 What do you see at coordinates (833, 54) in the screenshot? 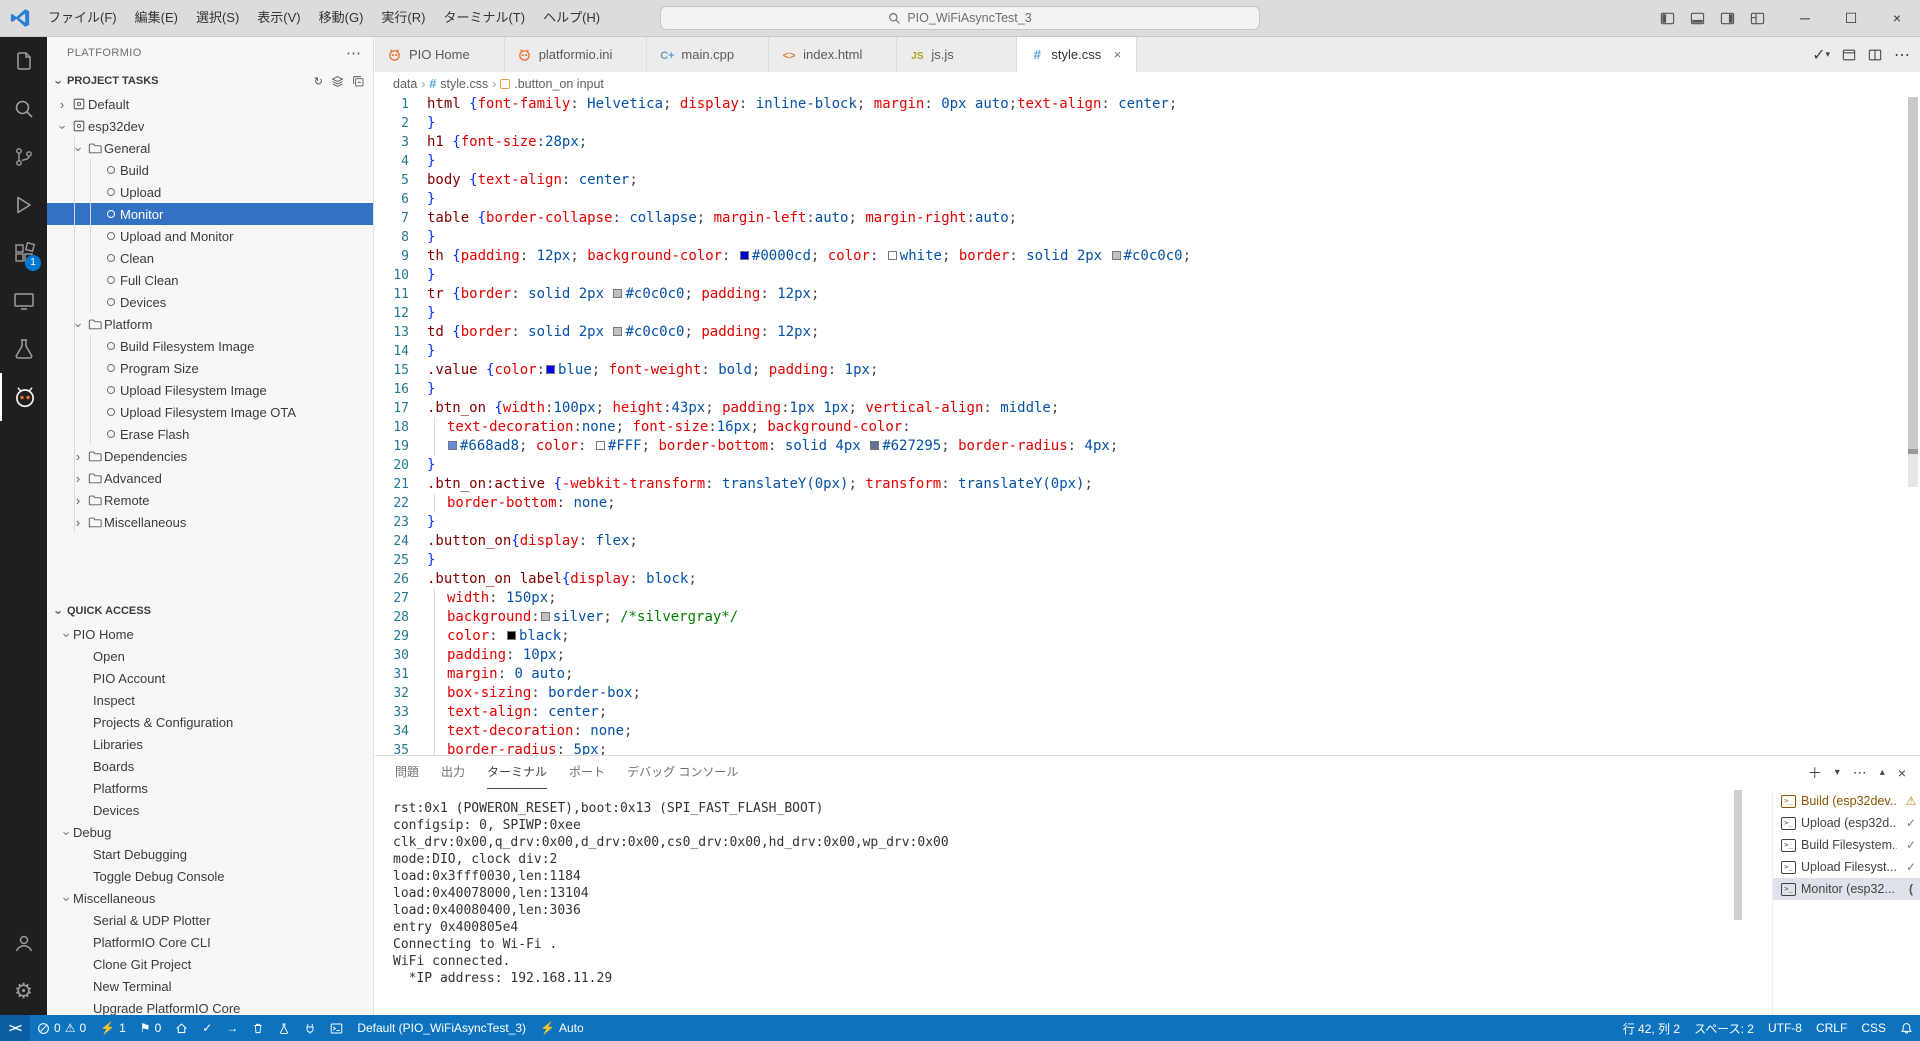
I see `tab-index-html: <>index.html×` at bounding box center [833, 54].